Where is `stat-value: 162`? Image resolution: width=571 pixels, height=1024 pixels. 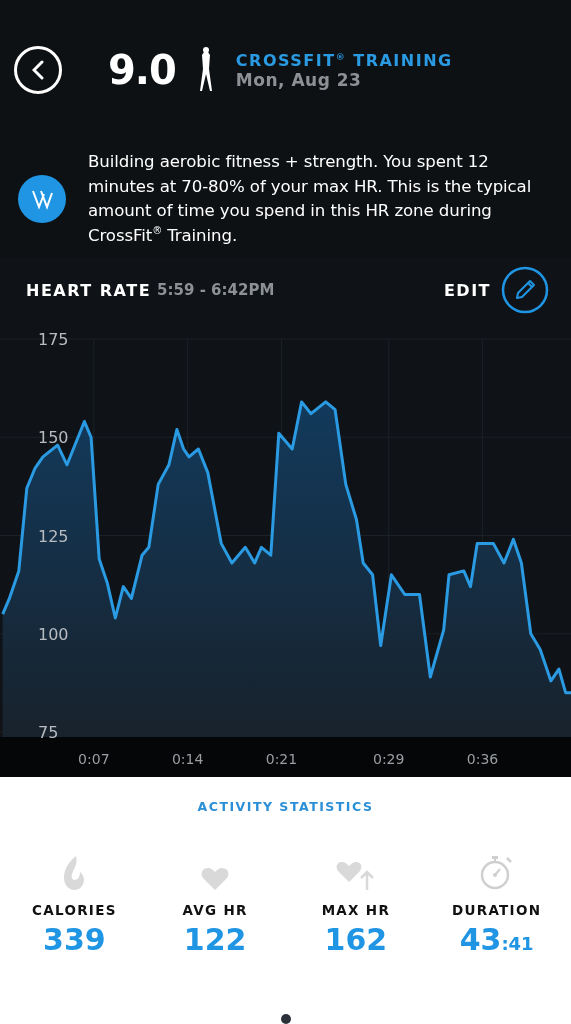 stat-value: 162 is located at coordinates (356, 939).